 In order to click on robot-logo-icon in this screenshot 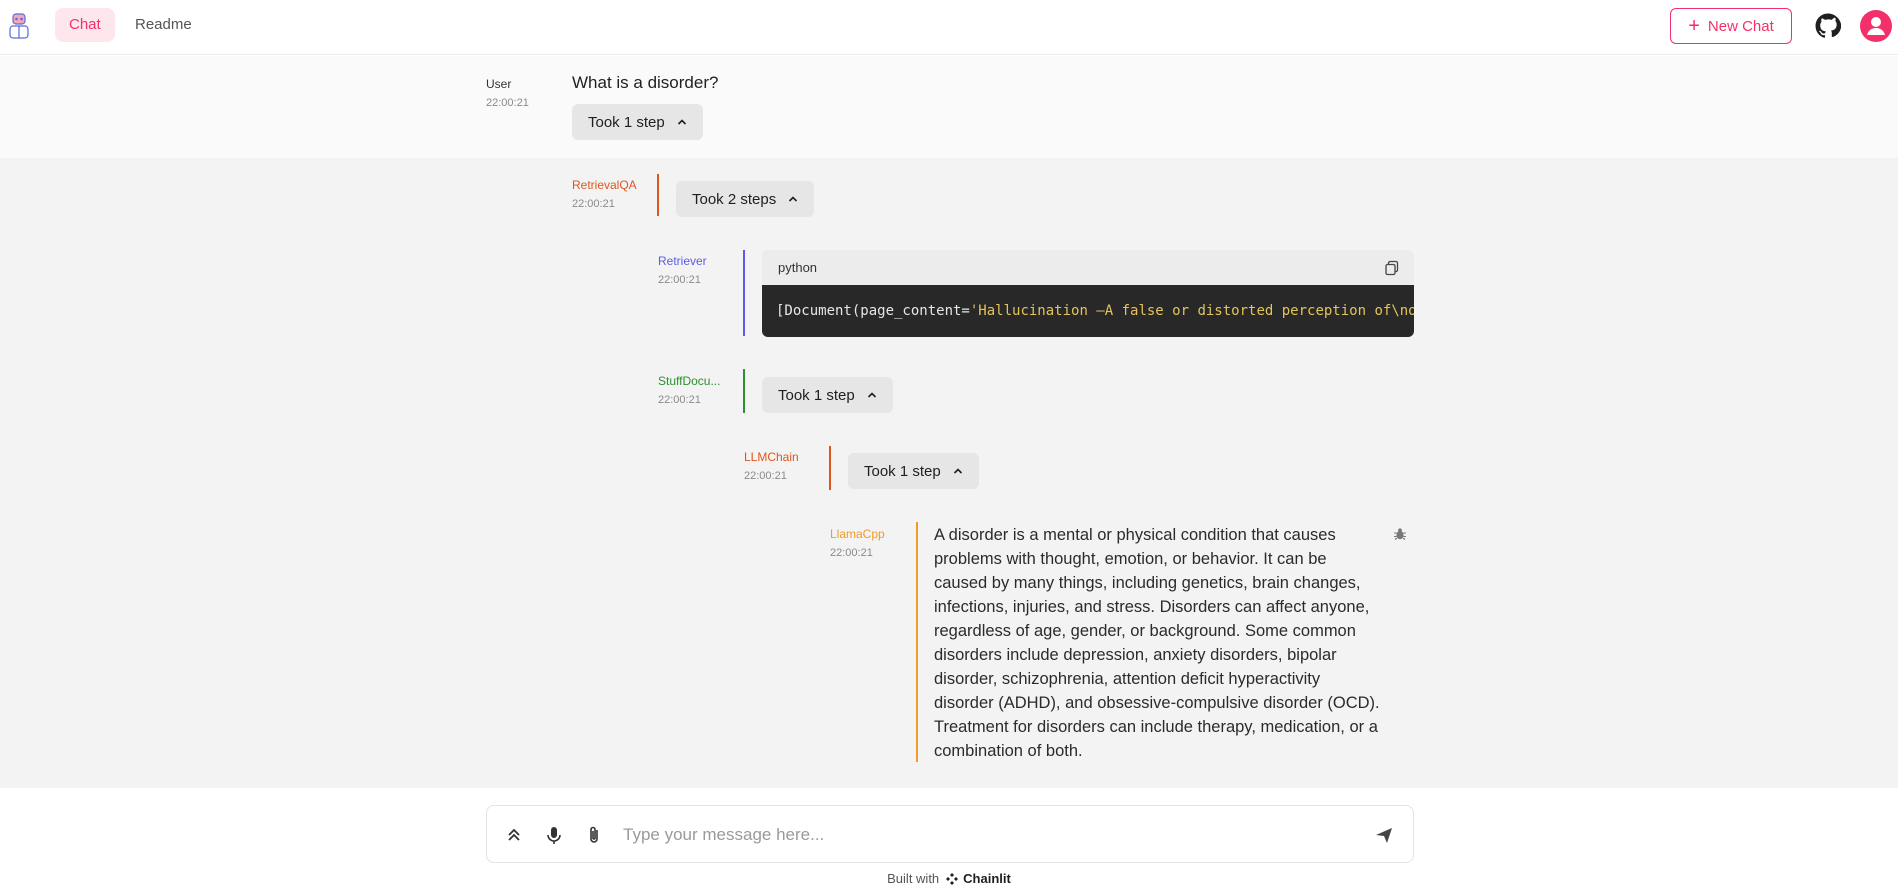, I will do `click(19, 26)`.